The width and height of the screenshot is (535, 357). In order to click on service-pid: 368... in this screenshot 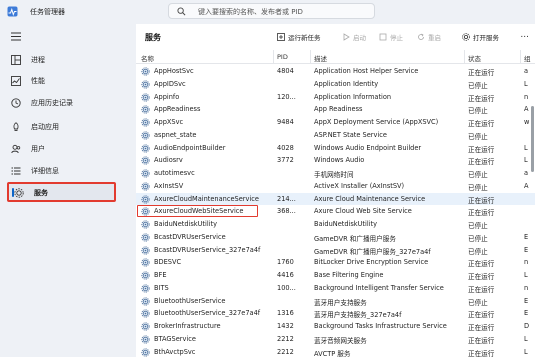, I will do `click(286, 211)`.